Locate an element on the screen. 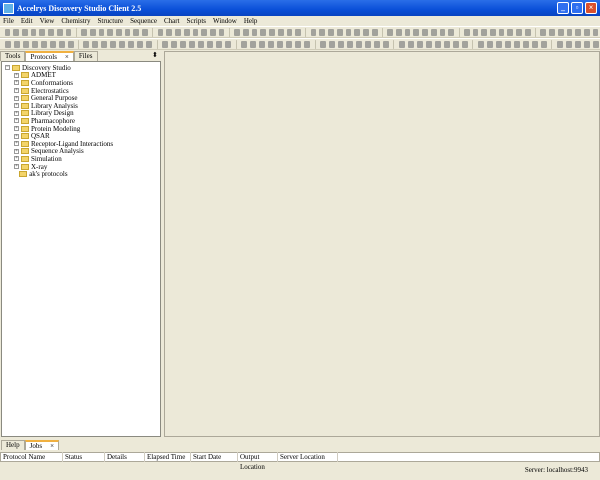 The width and height of the screenshot is (600, 480). column-header: Protocol Name is located at coordinates (32, 457).